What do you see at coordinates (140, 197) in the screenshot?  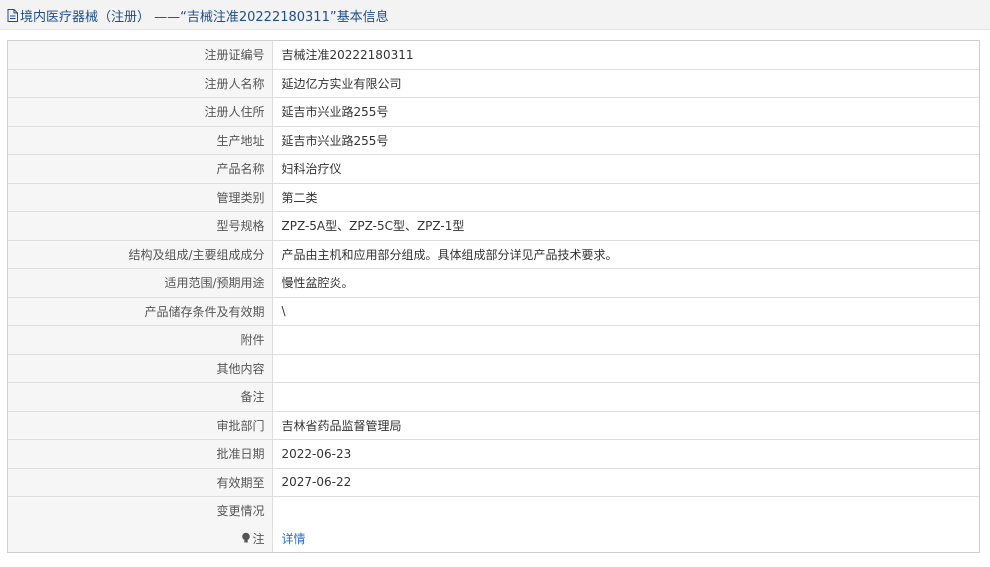 I see `row-label: 管理类别` at bounding box center [140, 197].